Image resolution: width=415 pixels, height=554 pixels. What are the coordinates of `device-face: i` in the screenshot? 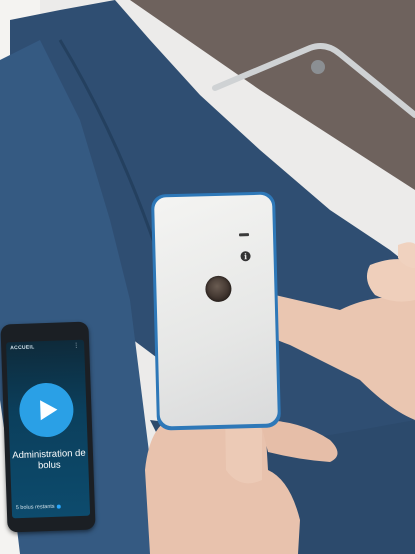 It's located at (216, 310).